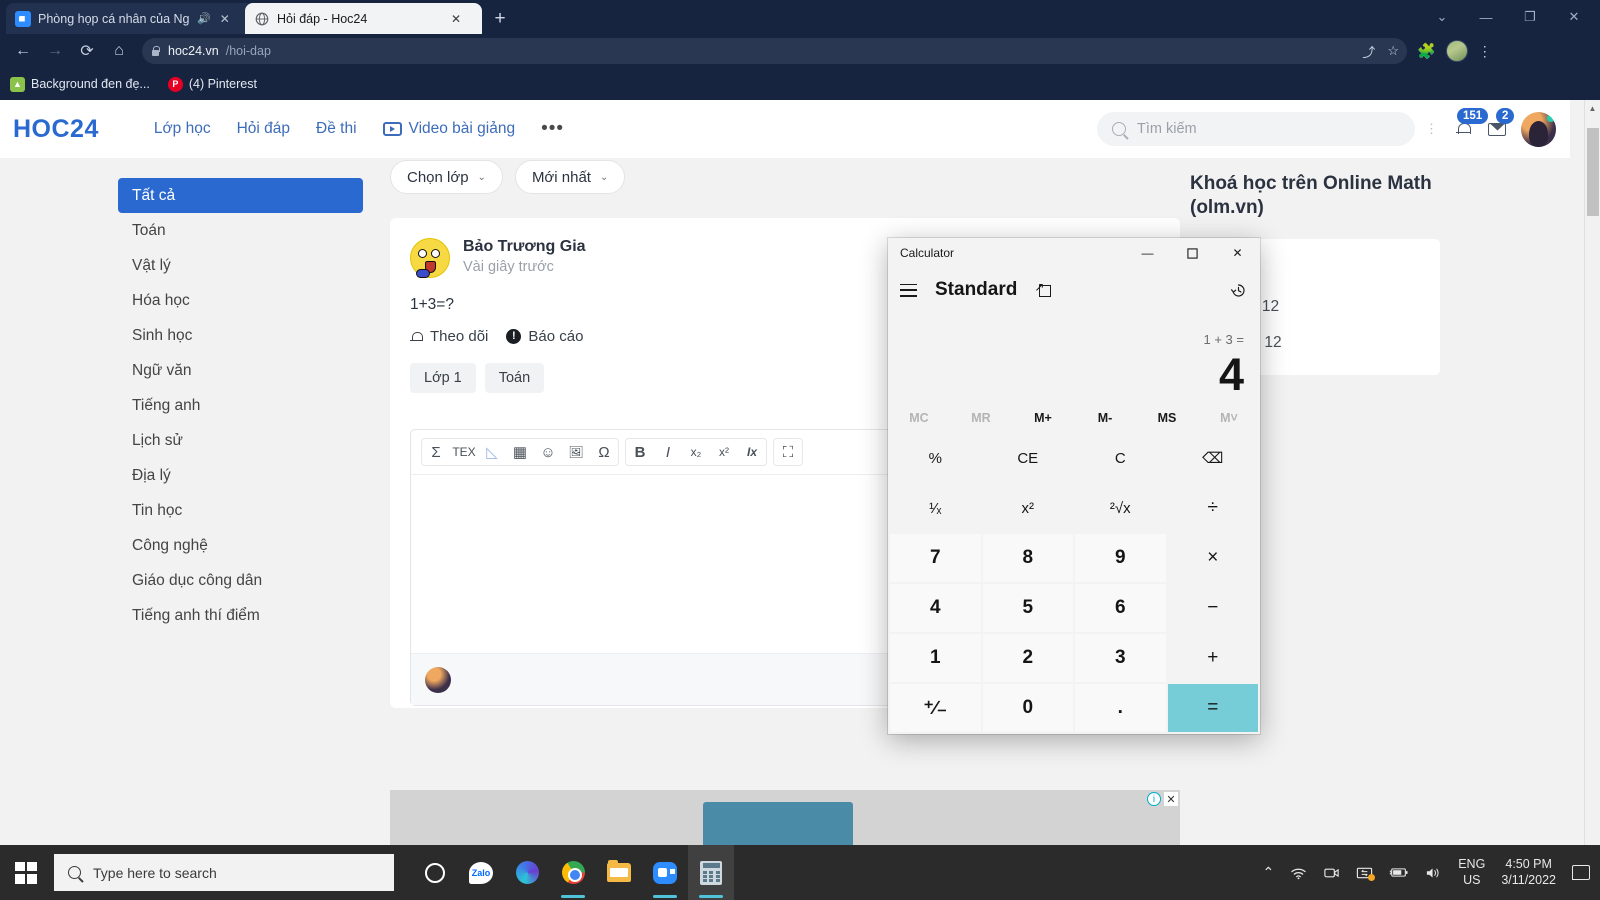 Image resolution: width=1600 pixels, height=900 pixels. Describe the element at coordinates (548, 452) in the screenshot. I see `emoji-icon: ☺` at that location.